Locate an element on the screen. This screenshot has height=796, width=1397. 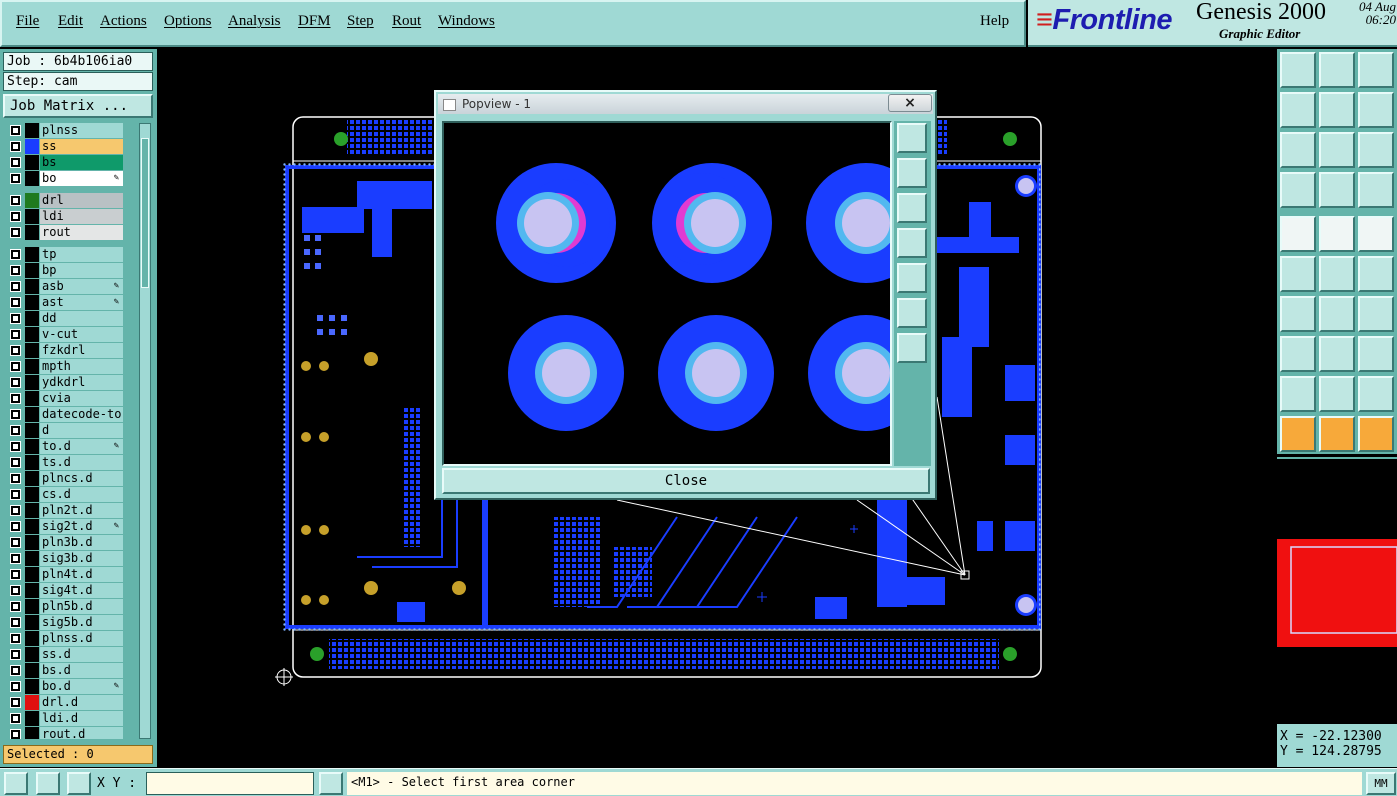
measure-tool-icon is located at coordinates (1298, 190).